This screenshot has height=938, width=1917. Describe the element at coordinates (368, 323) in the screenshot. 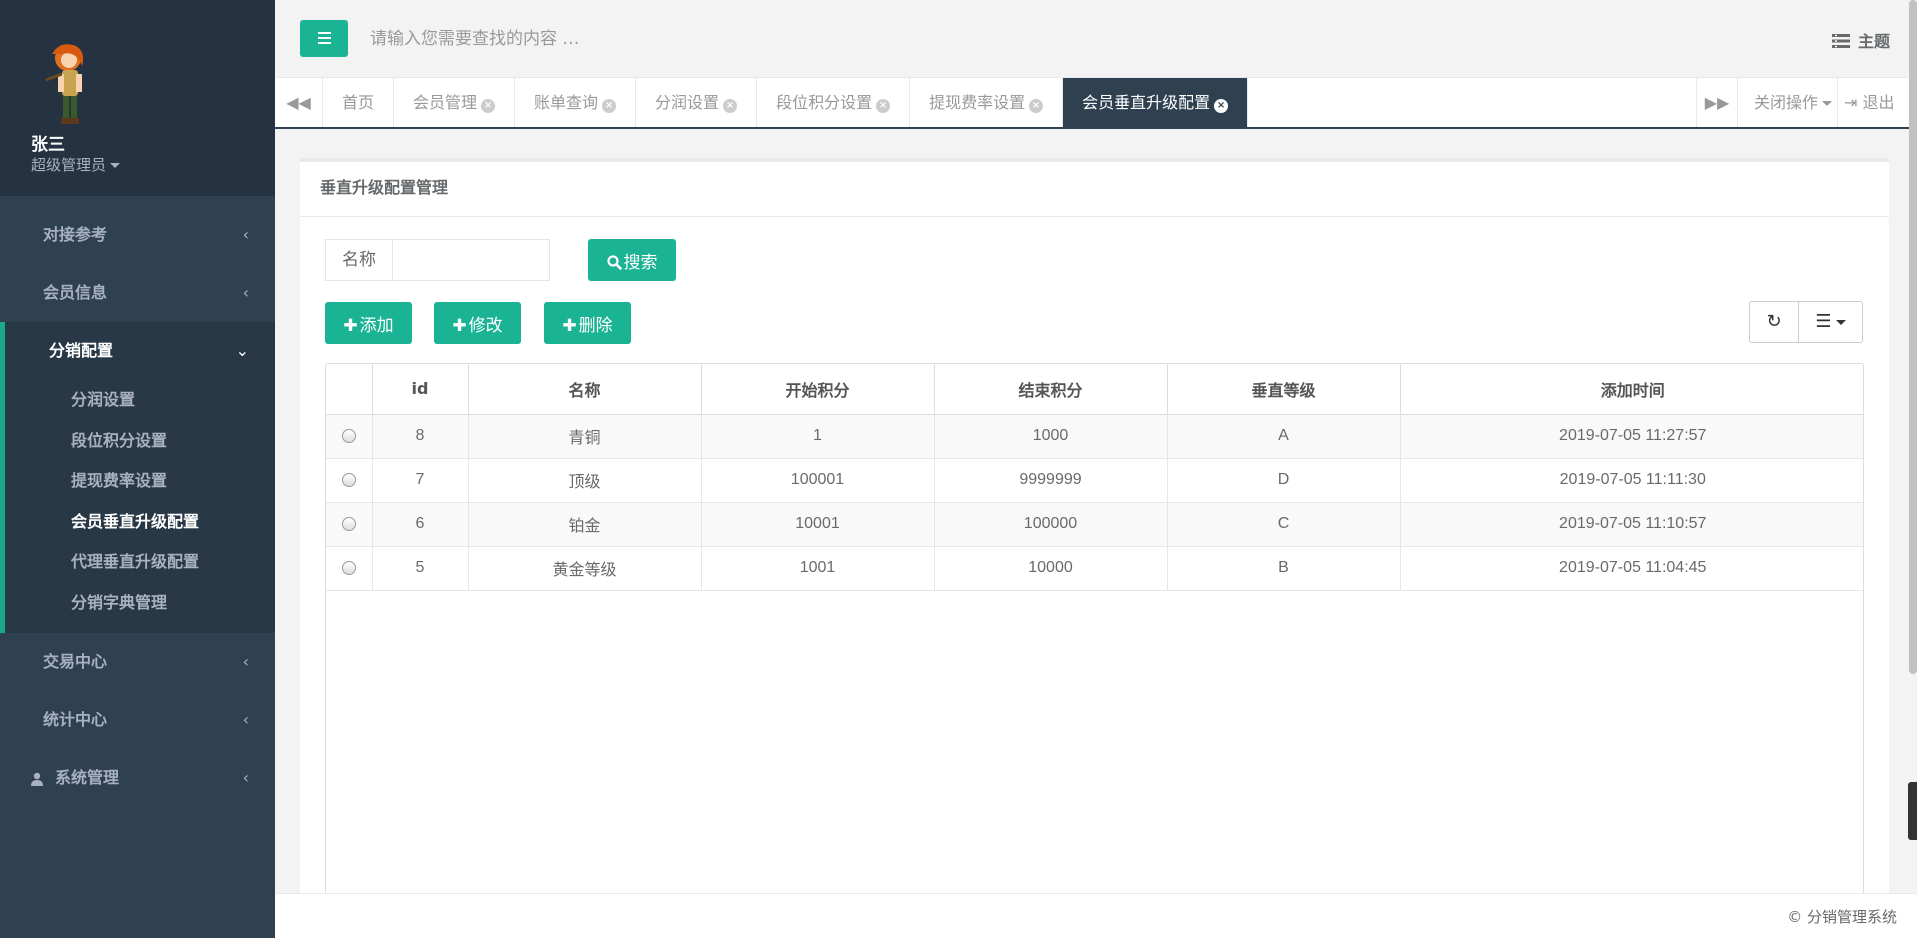

I see `add-button: ✚ 添加` at that location.